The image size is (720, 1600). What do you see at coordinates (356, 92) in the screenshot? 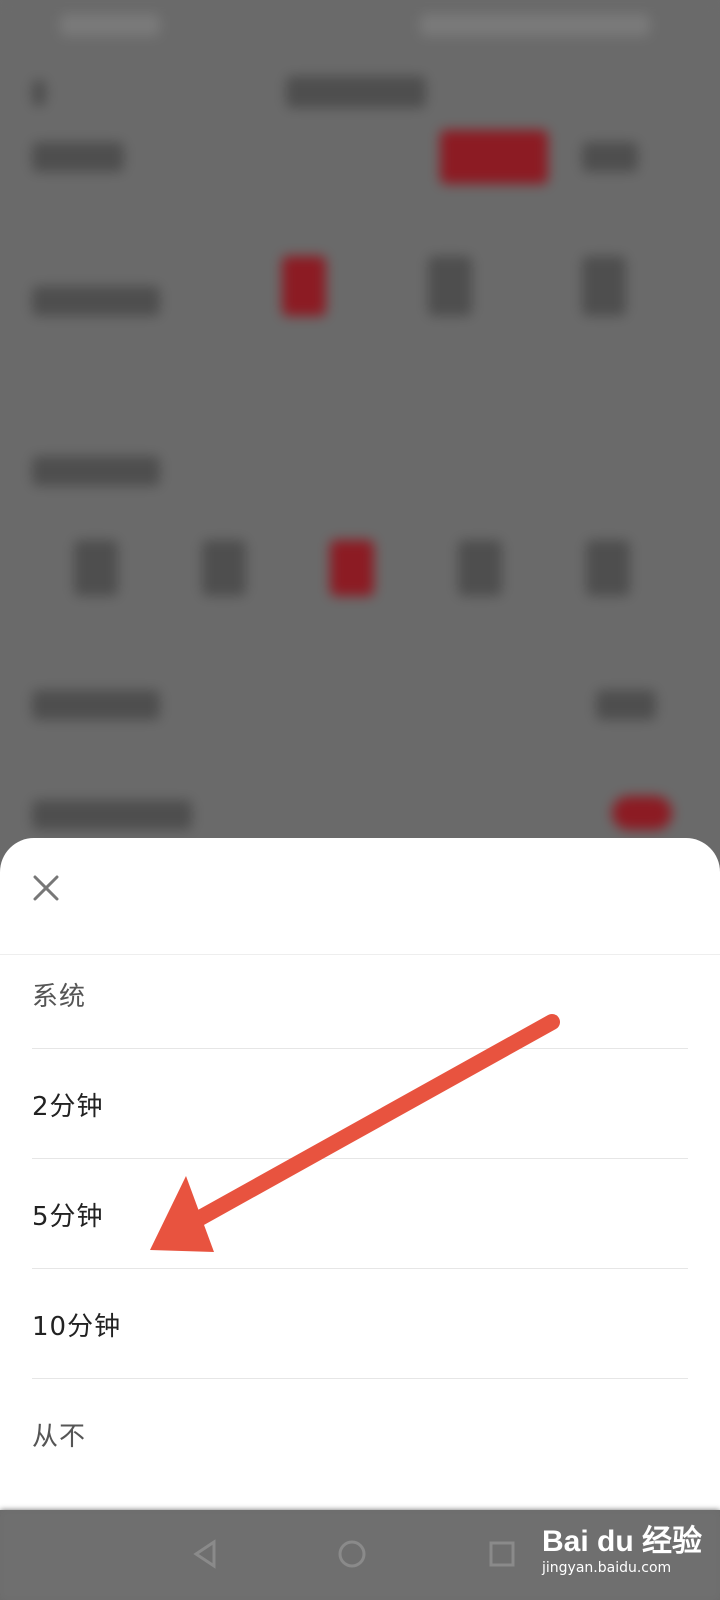
I see `page-title-blur` at bounding box center [356, 92].